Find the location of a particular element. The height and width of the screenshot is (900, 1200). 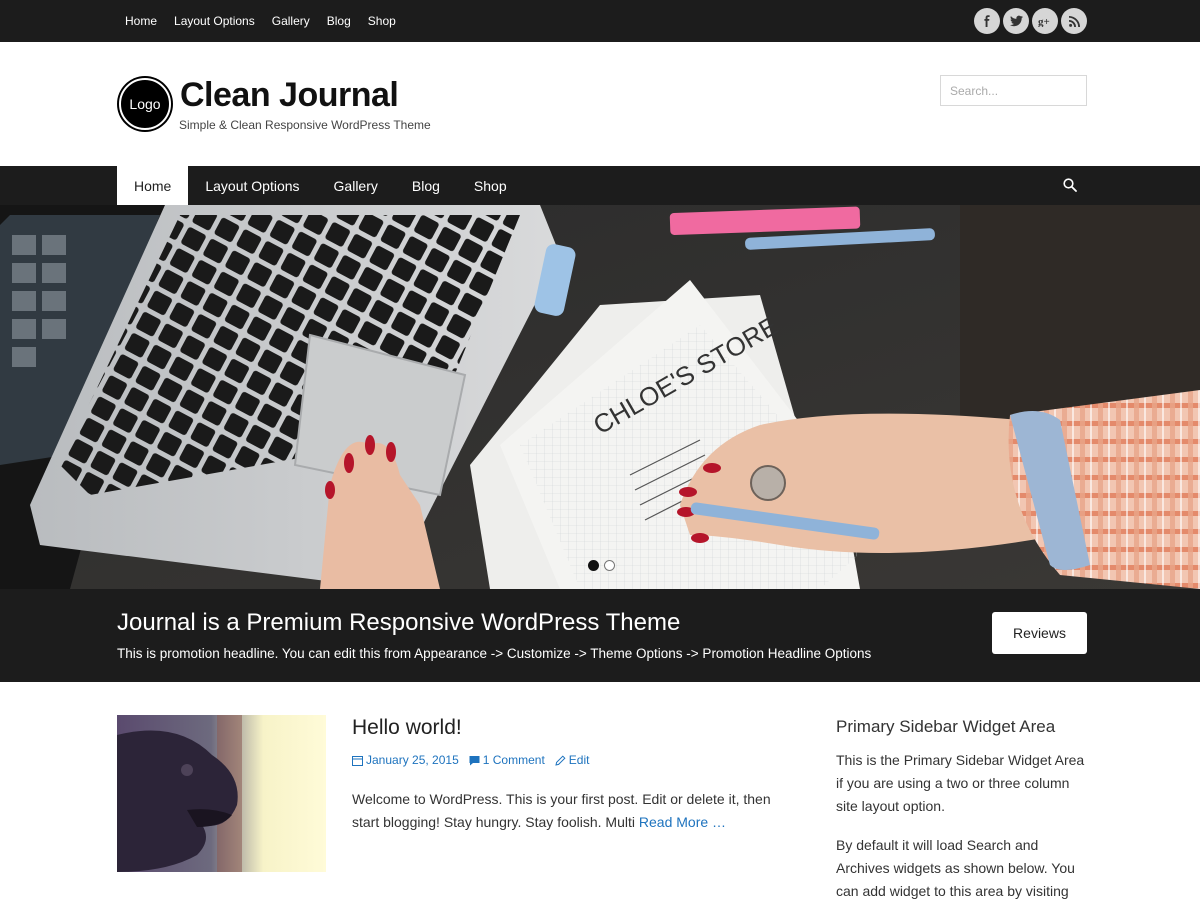

post-comments: 1 Comment is located at coordinates (507, 760).